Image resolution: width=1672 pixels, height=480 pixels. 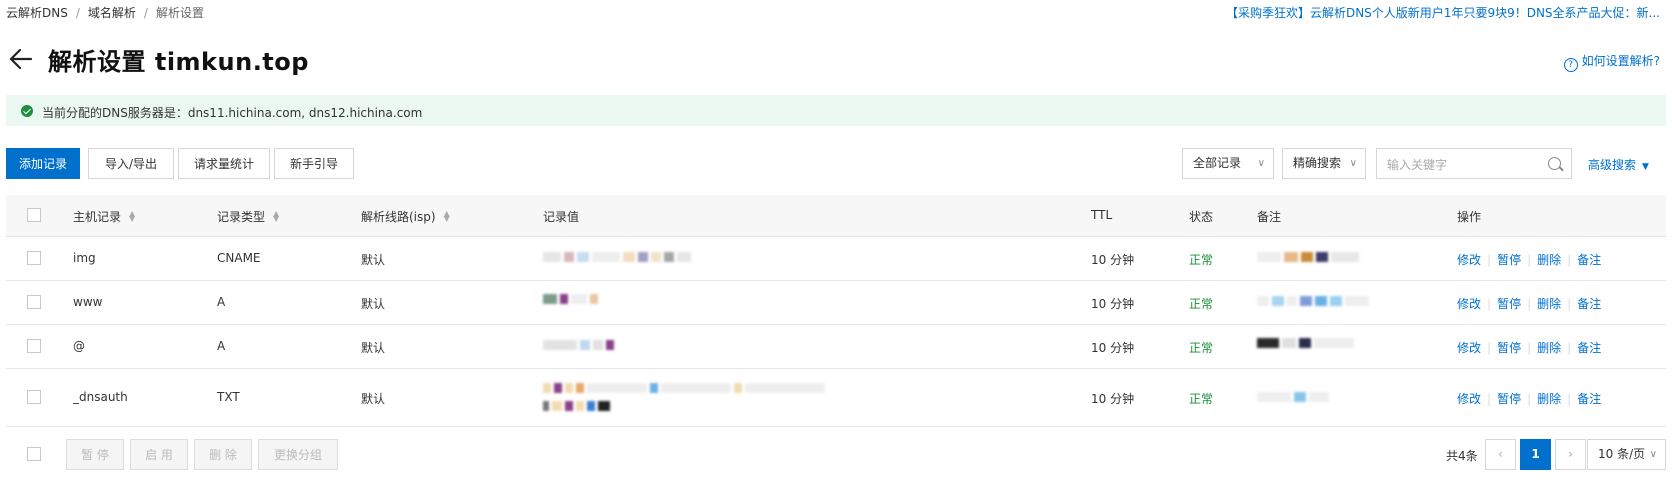 What do you see at coordinates (1554, 163) in the screenshot?
I see `search-icon` at bounding box center [1554, 163].